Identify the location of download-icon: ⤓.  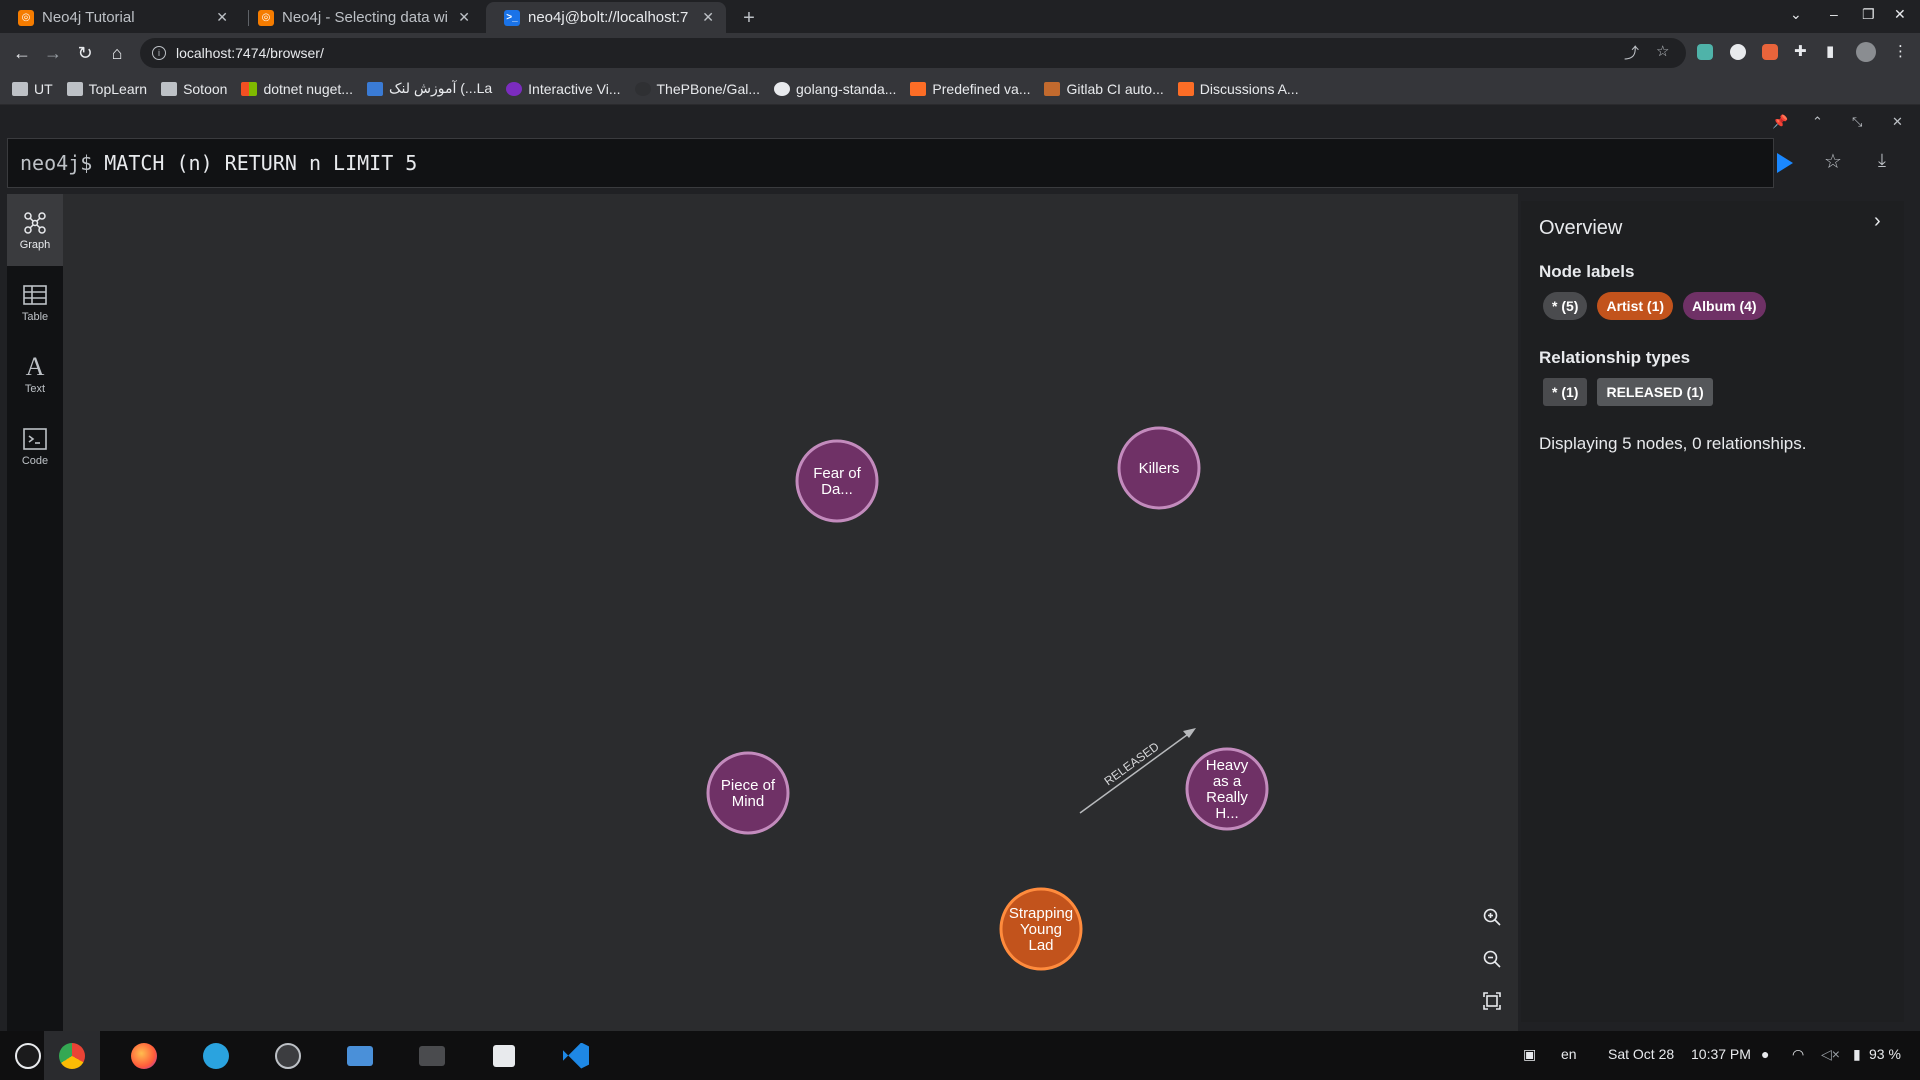
(1882, 160).